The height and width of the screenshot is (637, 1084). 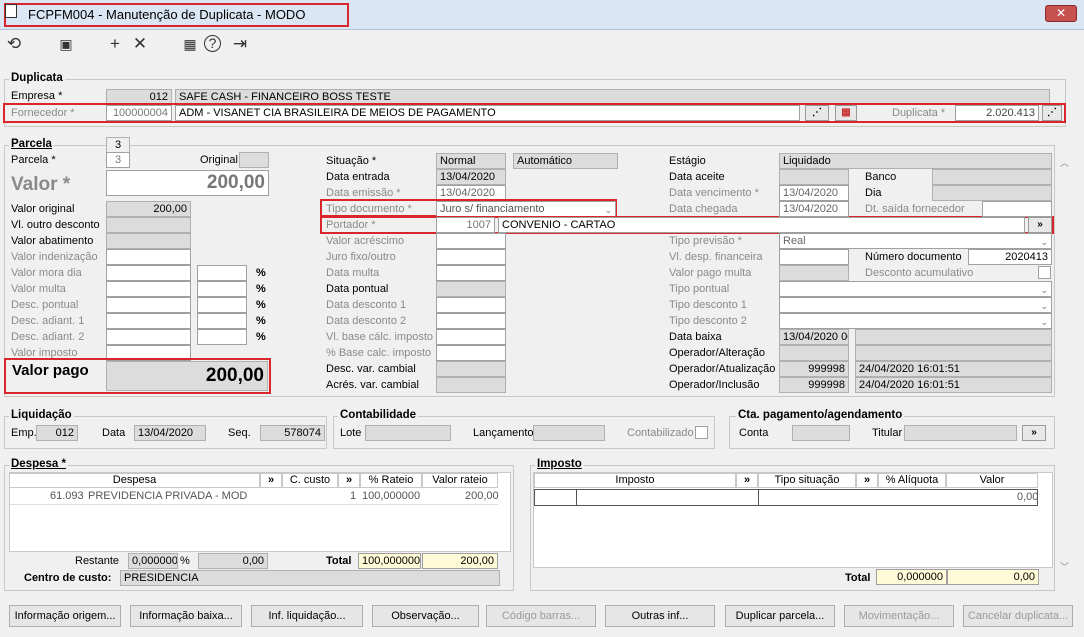 I want to click on portador-lookup-button: », so click(x=1040, y=225).